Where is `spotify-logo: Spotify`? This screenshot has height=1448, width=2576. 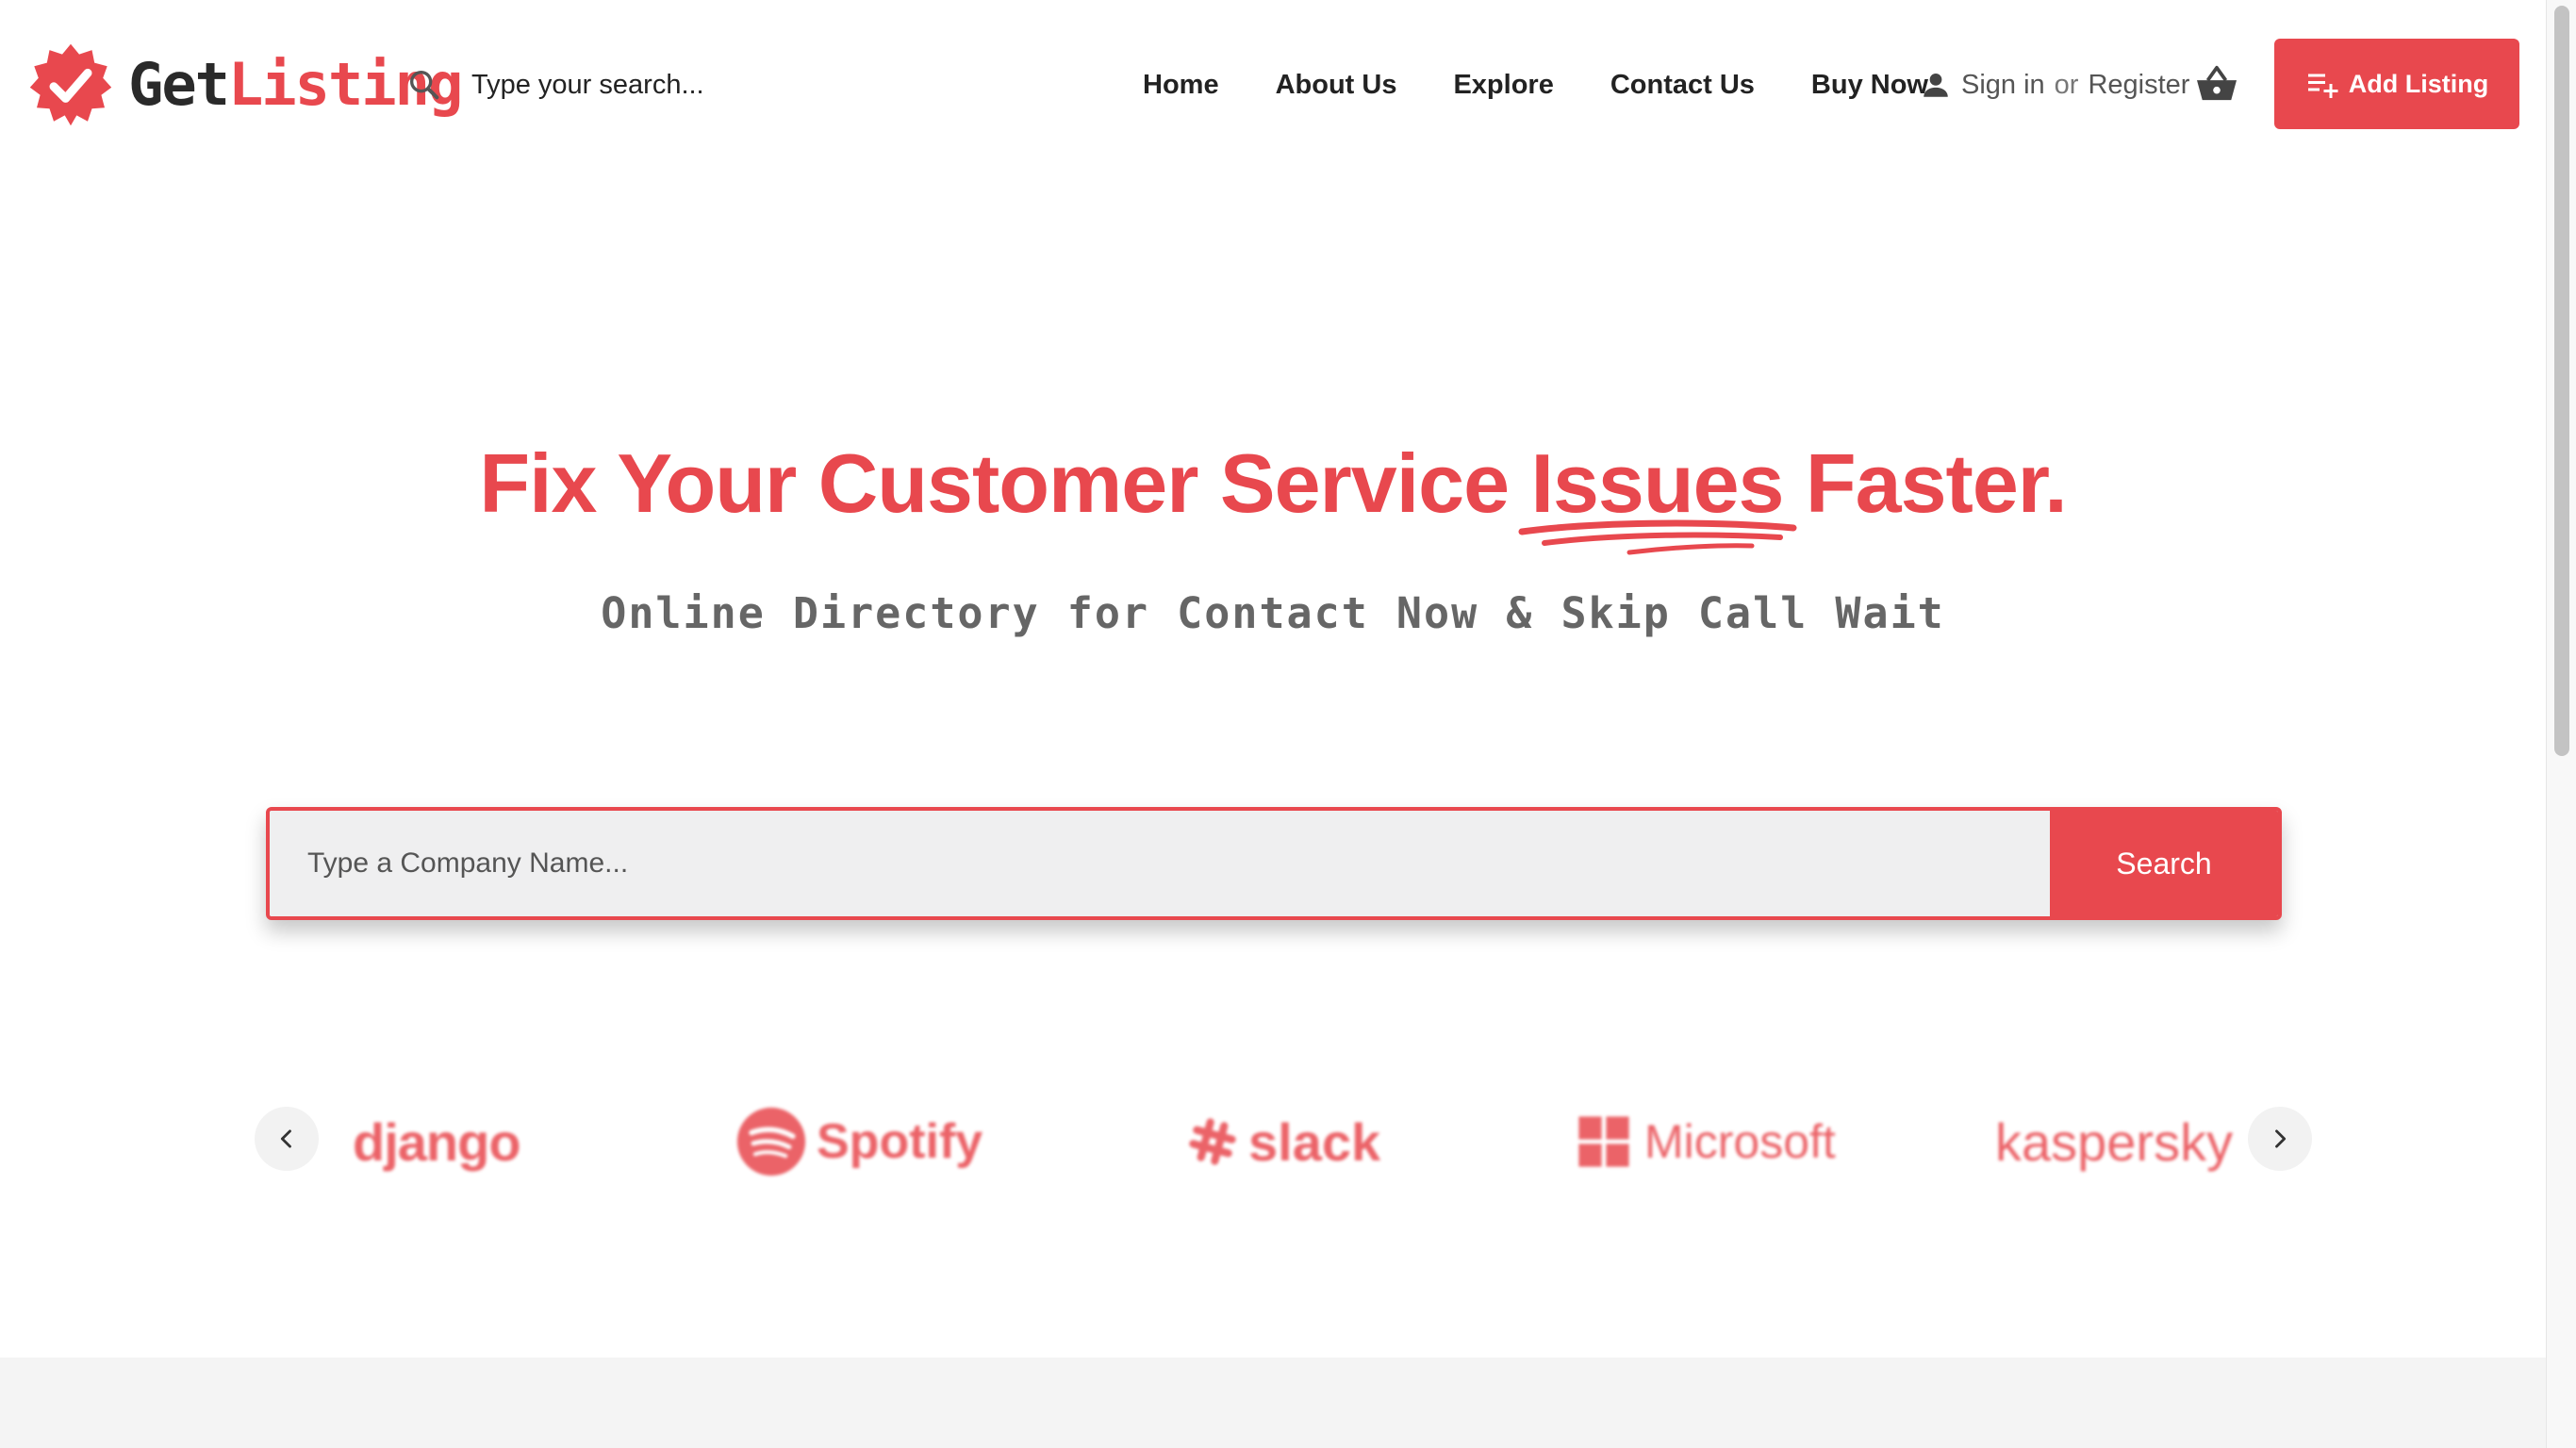 spotify-logo: Spotify is located at coordinates (859, 1141).